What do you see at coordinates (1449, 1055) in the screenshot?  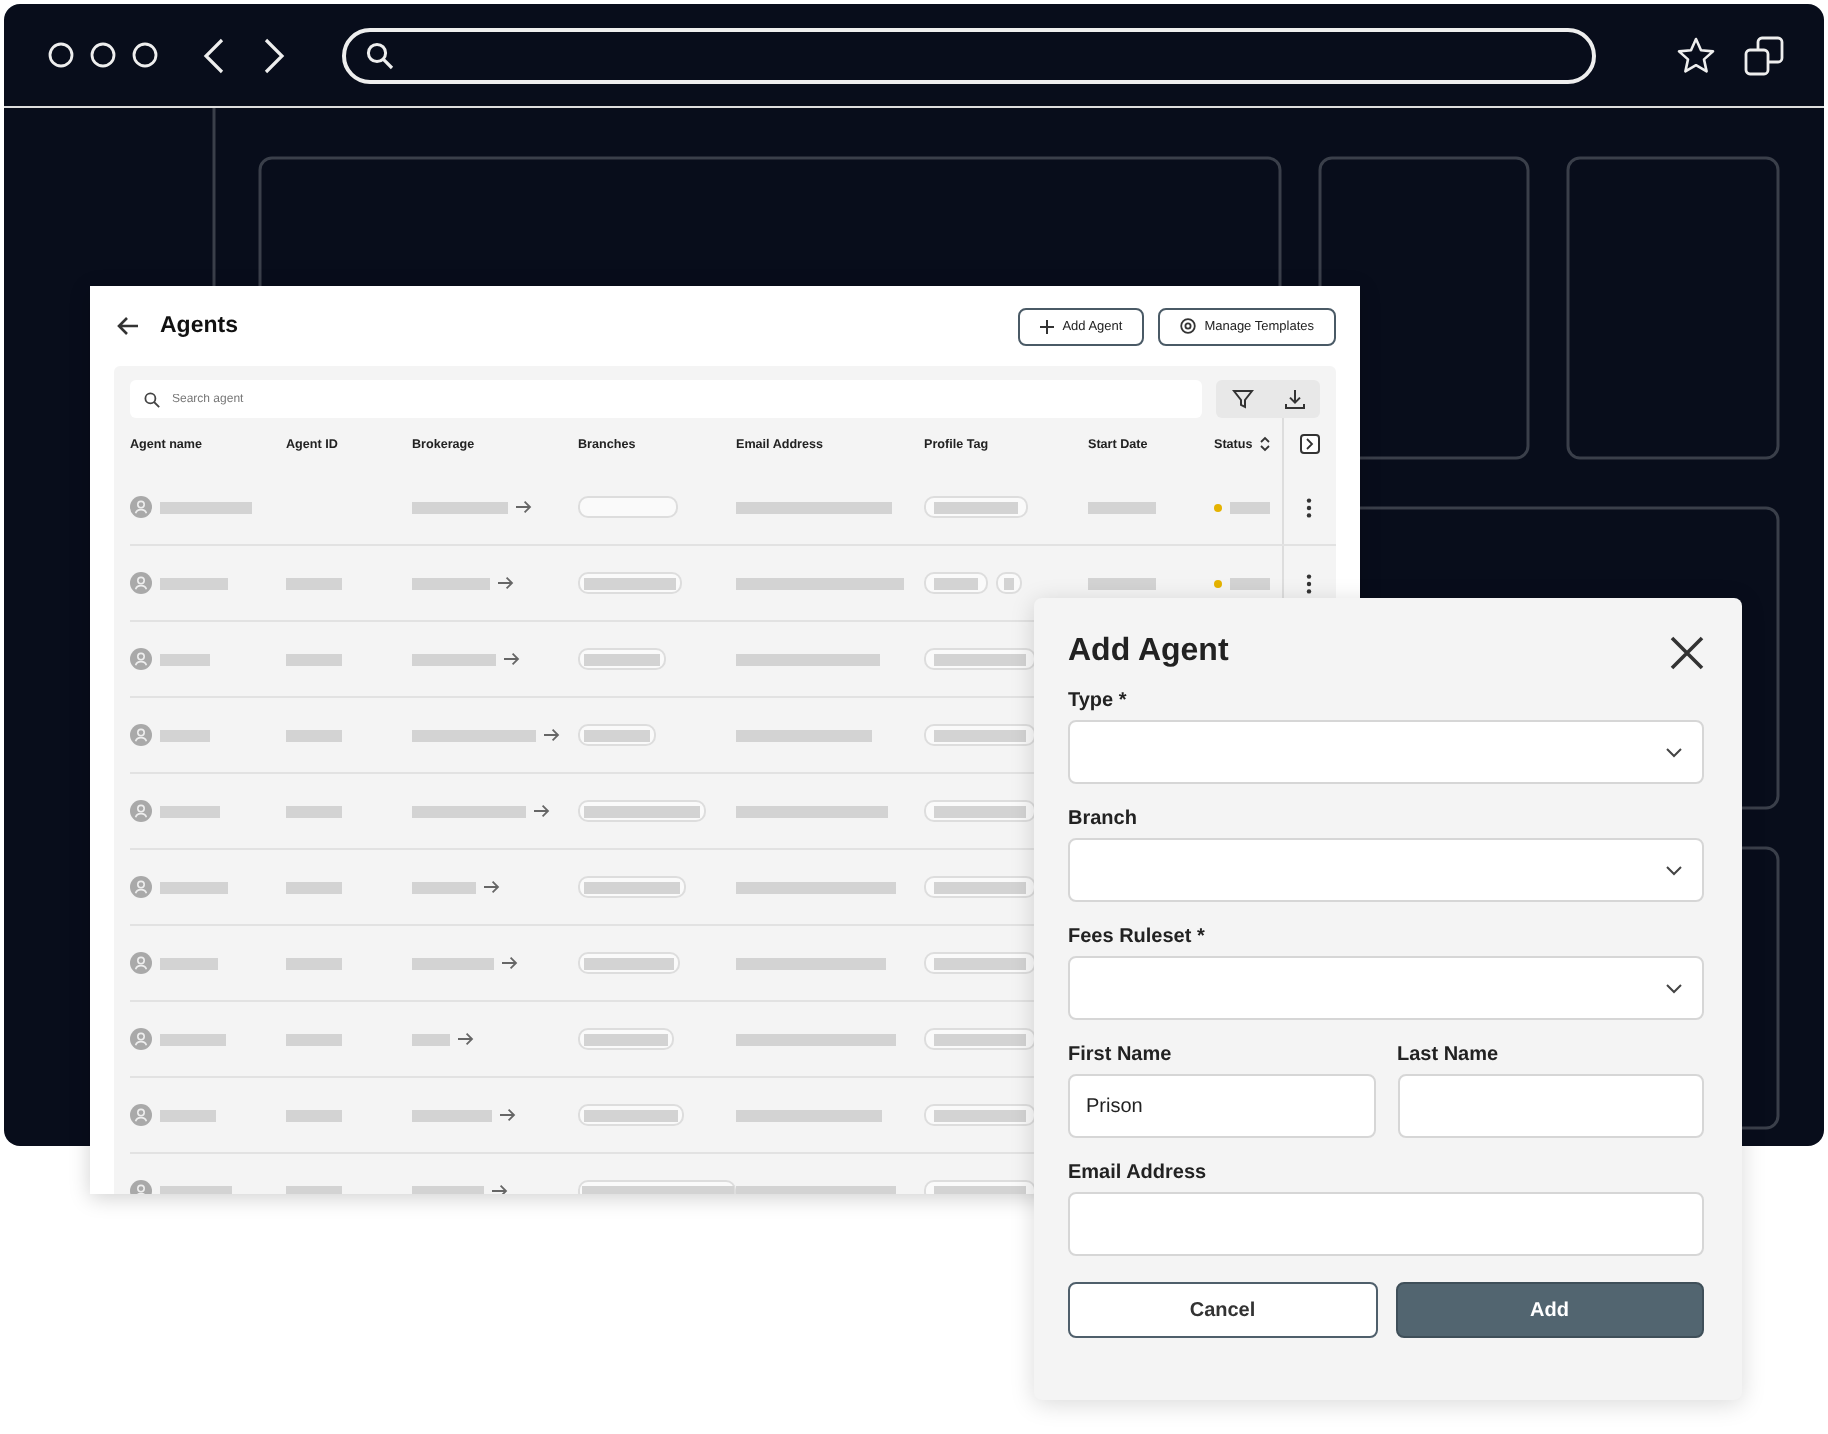 I see `field-label: Last Name` at bounding box center [1449, 1055].